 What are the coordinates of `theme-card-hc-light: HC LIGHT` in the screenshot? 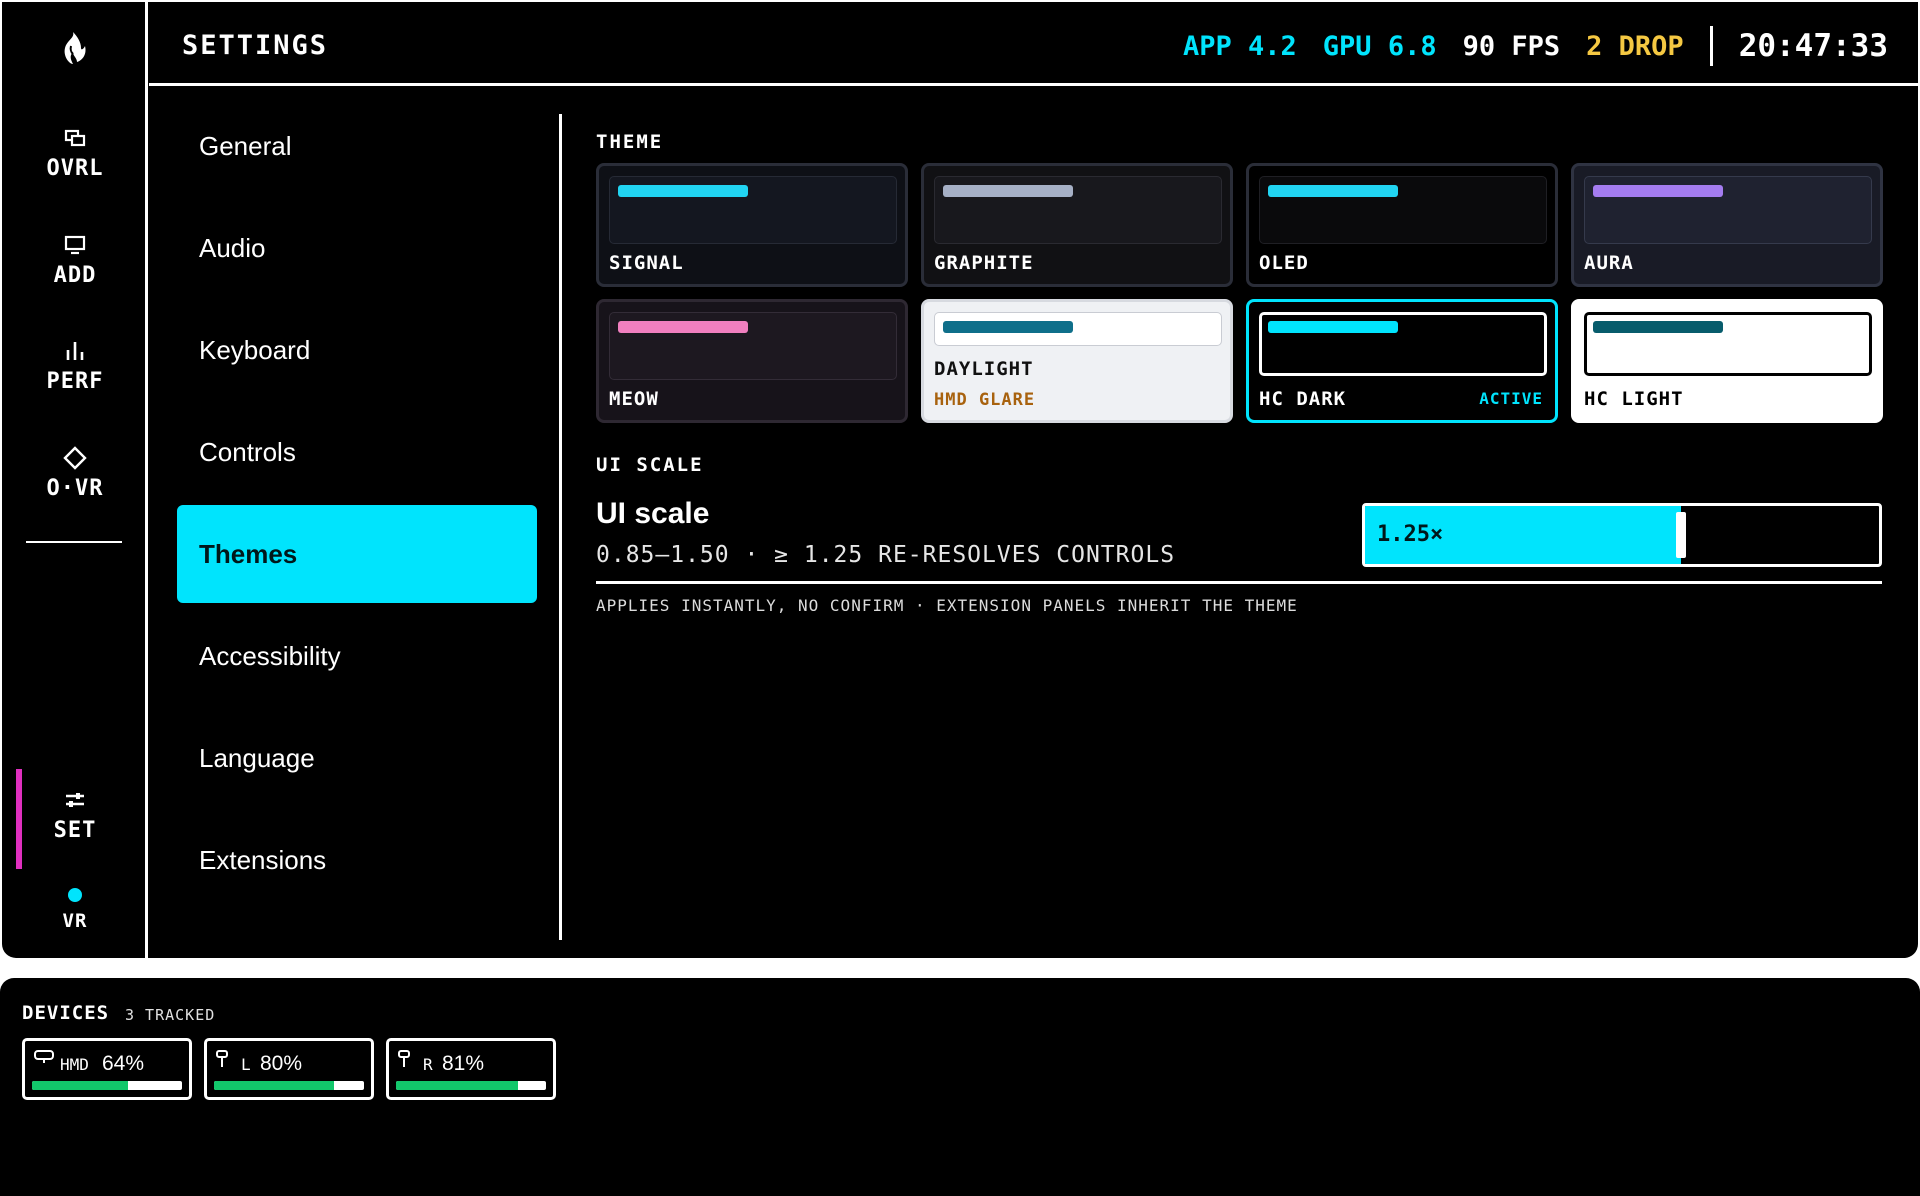 It's located at (1727, 361).